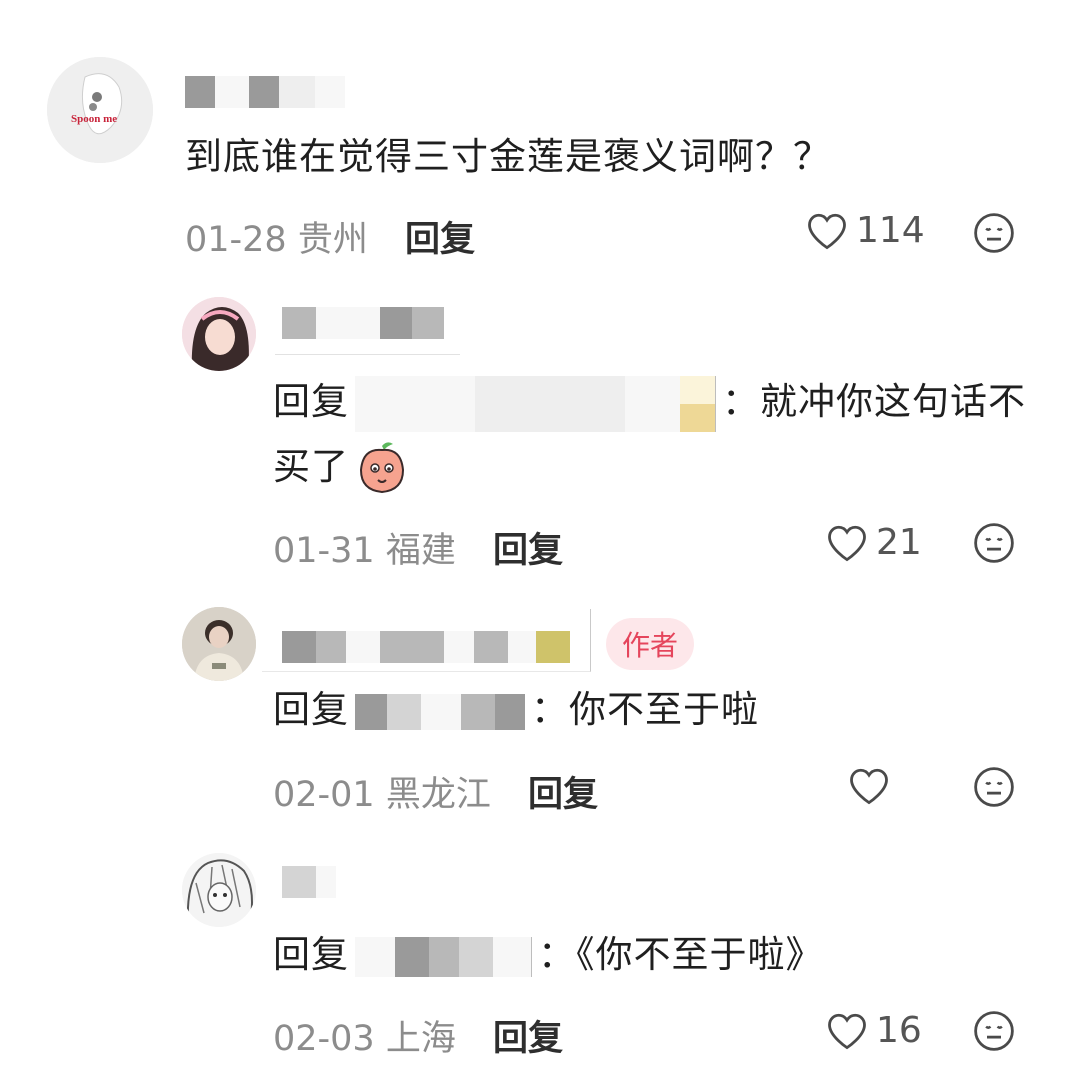 The width and height of the screenshot is (1079, 1082). I want to click on comment-location: 贵州, so click(332, 240).